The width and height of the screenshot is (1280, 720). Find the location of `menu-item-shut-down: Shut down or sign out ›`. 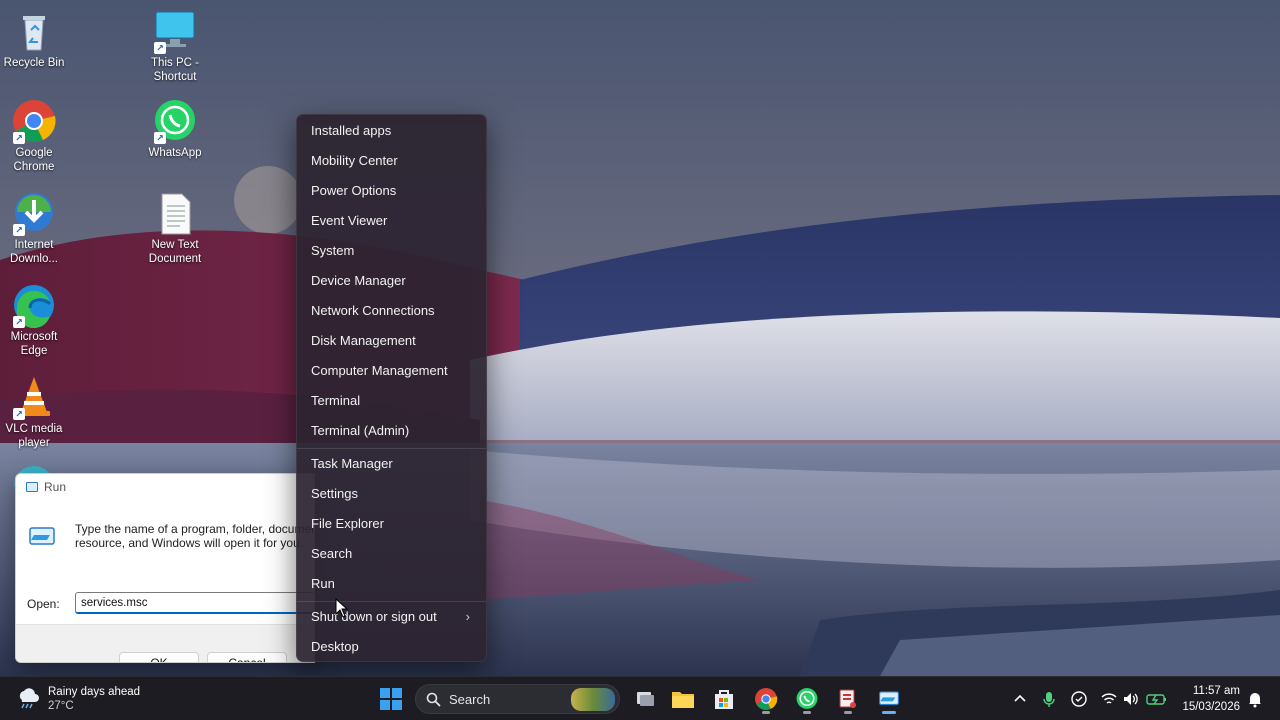

menu-item-shut-down: Shut down or sign out › is located at coordinates (392, 617).